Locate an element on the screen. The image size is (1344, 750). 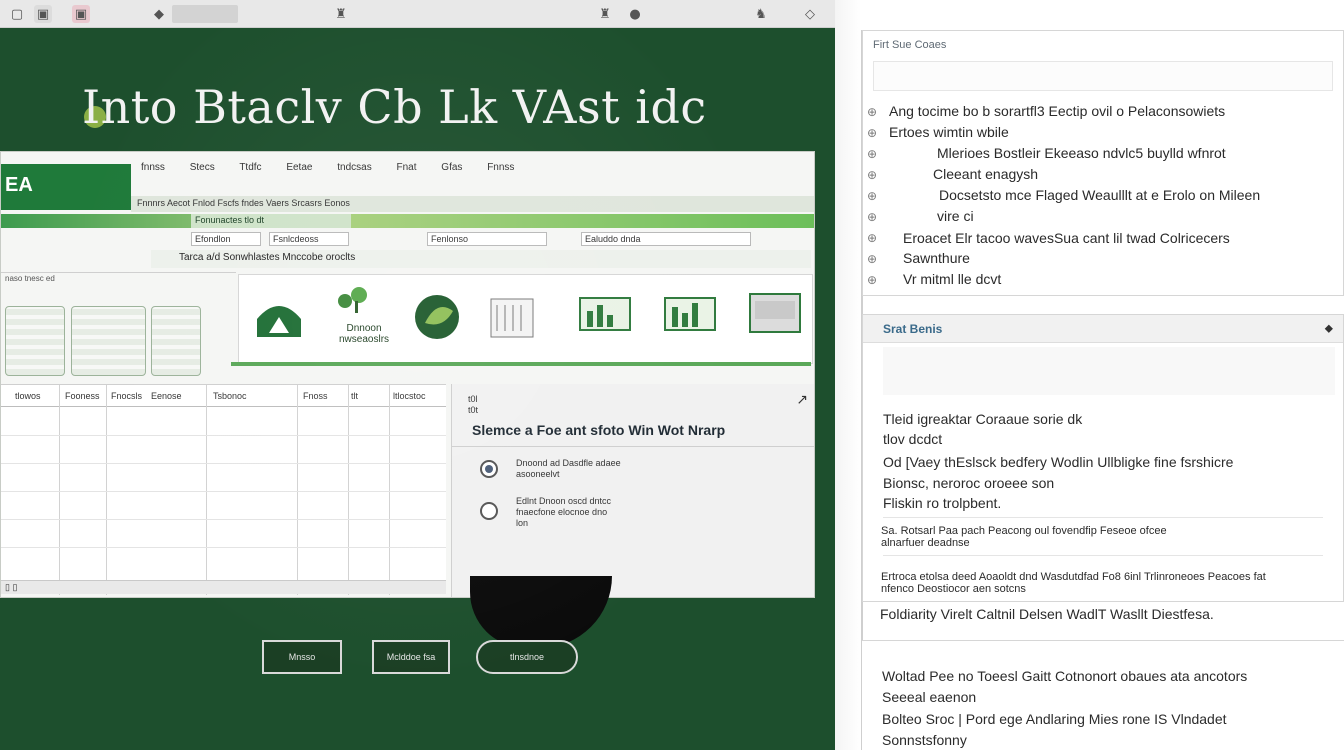
table-footer: ▯ ▯ is located at coordinates (223, 587).